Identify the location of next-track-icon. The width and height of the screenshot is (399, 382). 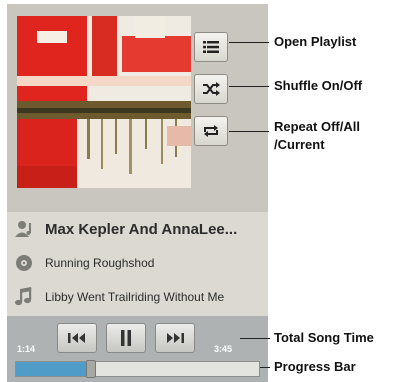
(175, 338).